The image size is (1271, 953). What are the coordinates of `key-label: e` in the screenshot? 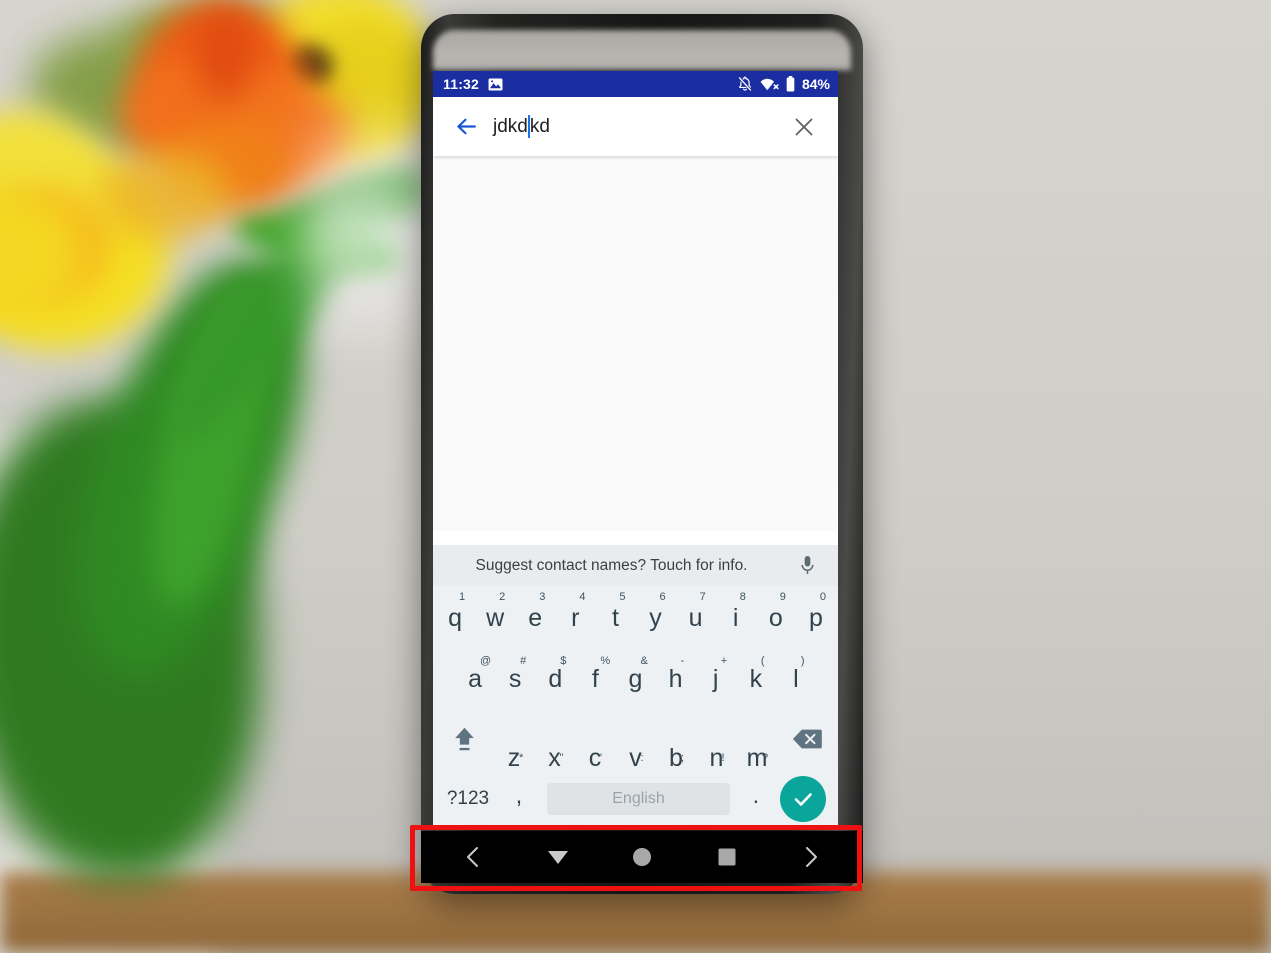 It's located at (535, 618).